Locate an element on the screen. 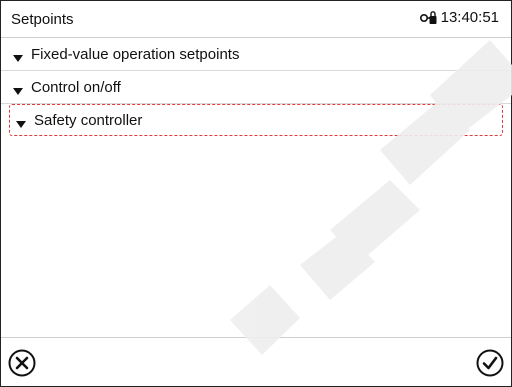 This screenshot has height=387, width=512. menu-item-fixed-value-setpoints: Fixed-value operation setpoints is located at coordinates (256, 54).